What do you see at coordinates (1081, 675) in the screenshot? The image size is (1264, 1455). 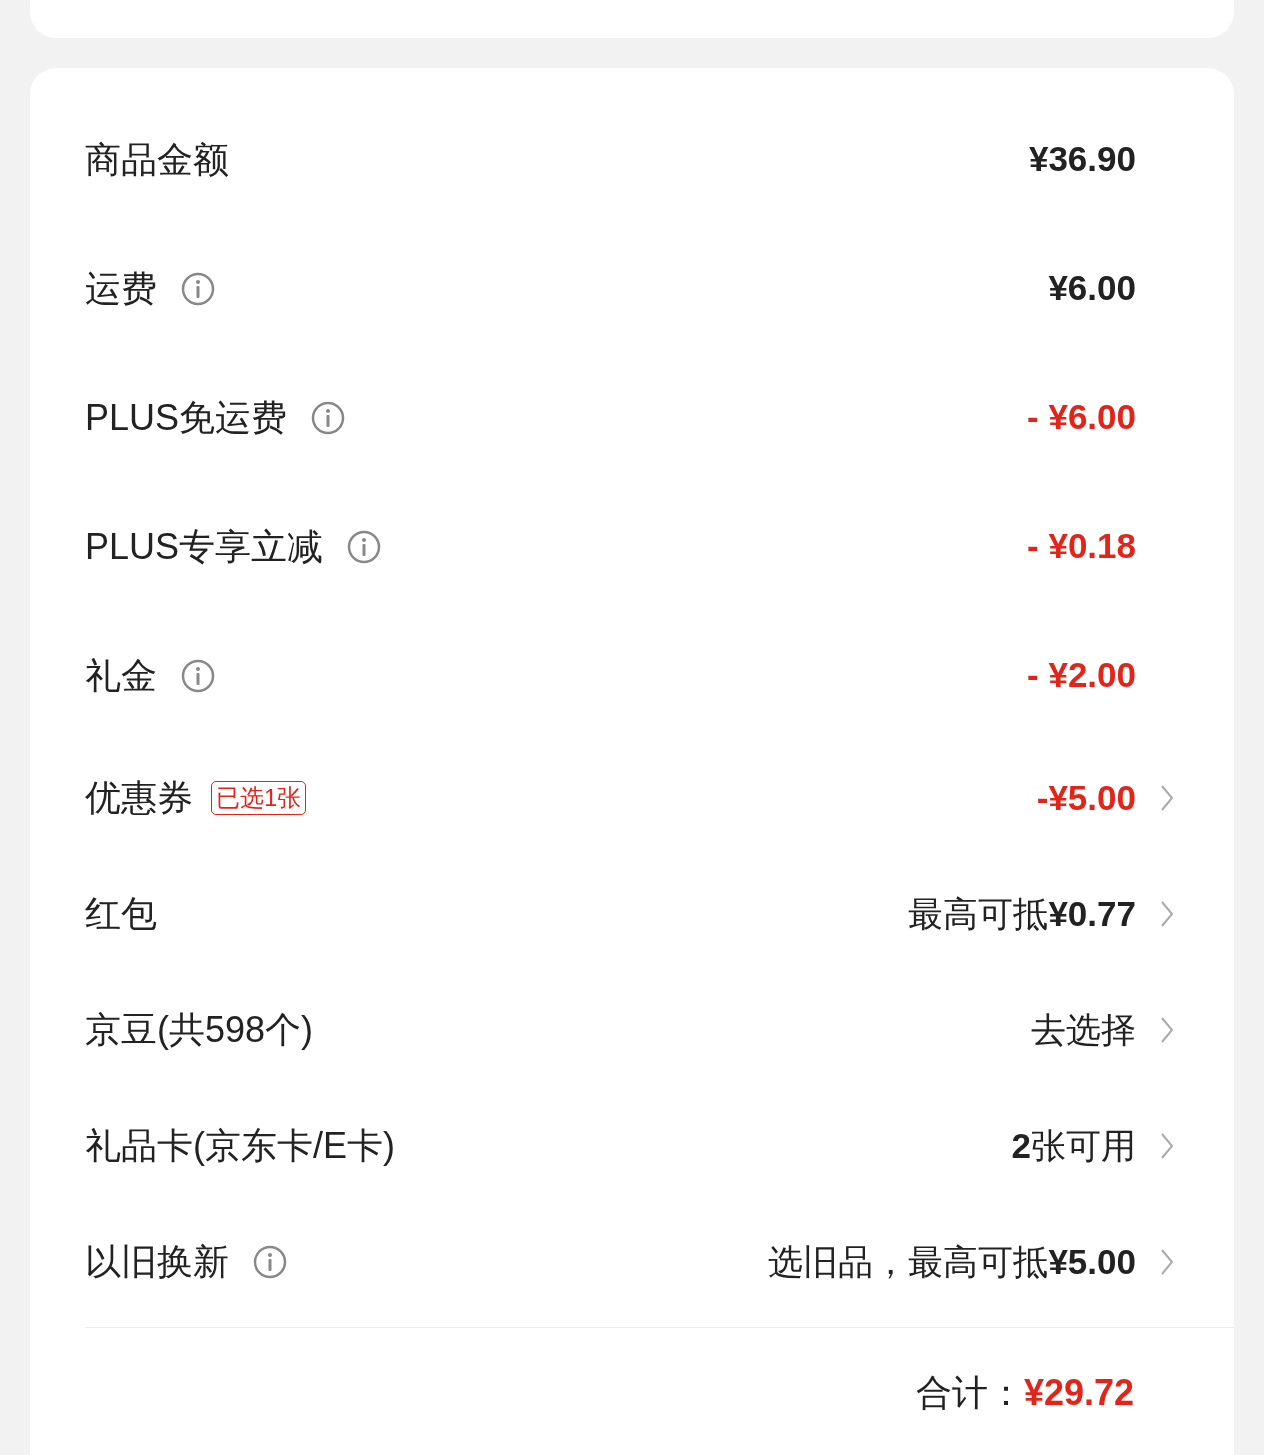 I see `row-value: - ¥2.00` at bounding box center [1081, 675].